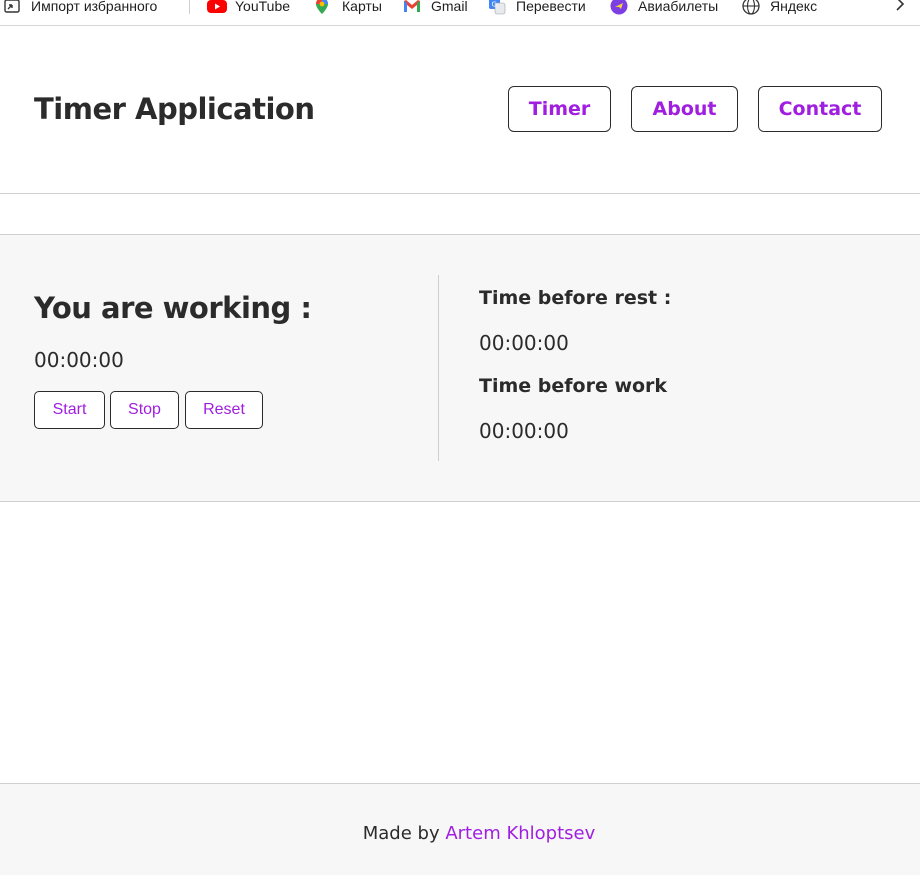  Describe the element at coordinates (900, 7) in the screenshot. I see `chevron-right-icon` at that location.